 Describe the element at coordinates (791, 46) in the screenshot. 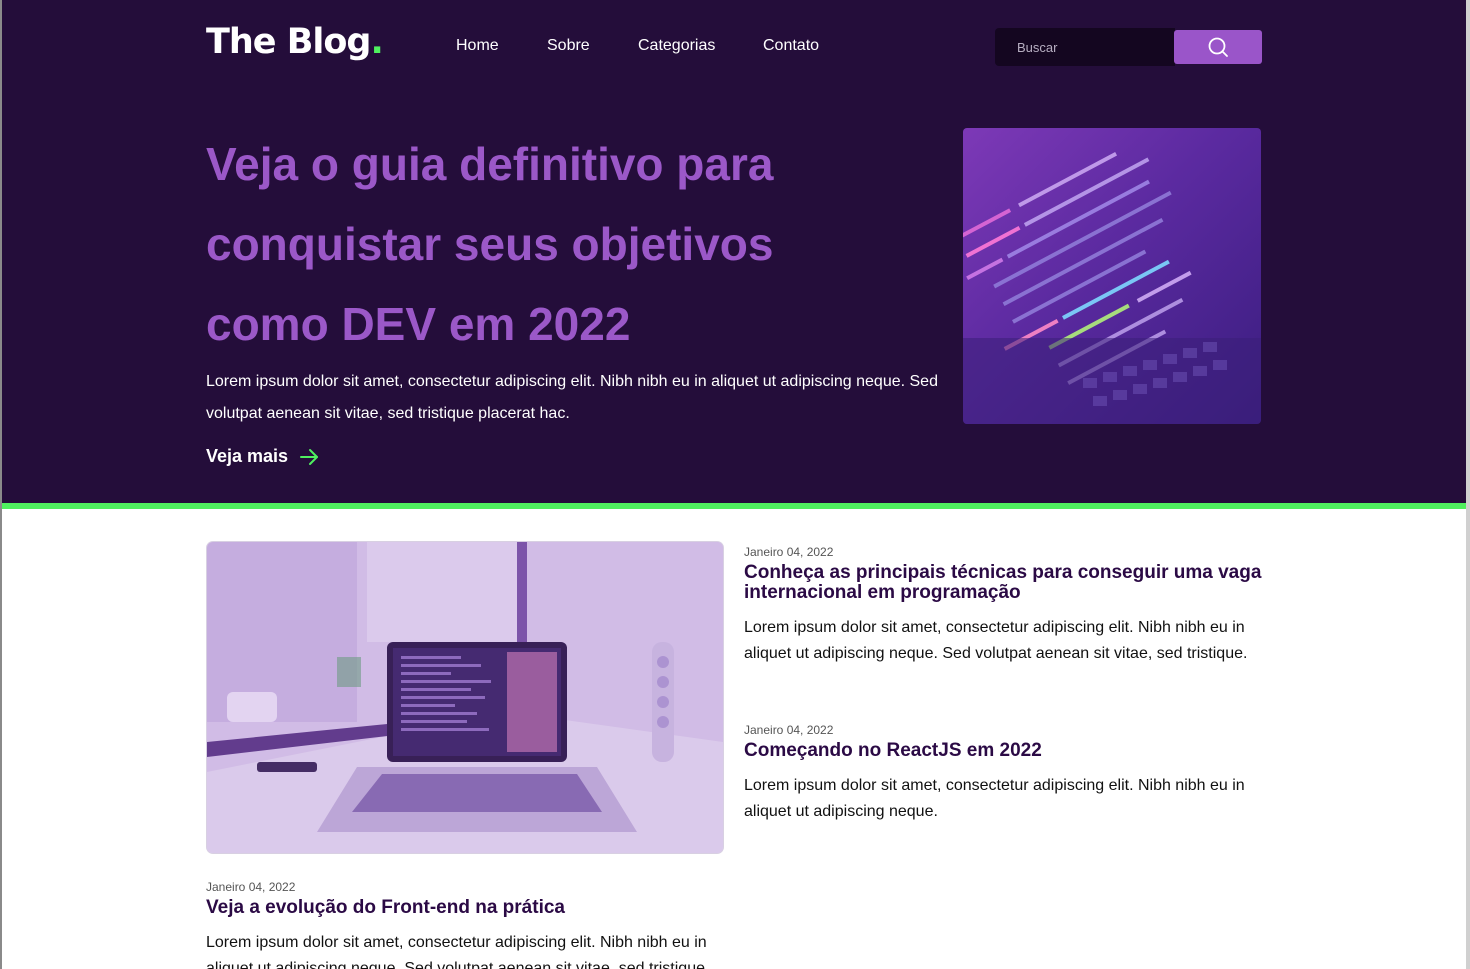

I see `nav-contato: Contato` at that location.